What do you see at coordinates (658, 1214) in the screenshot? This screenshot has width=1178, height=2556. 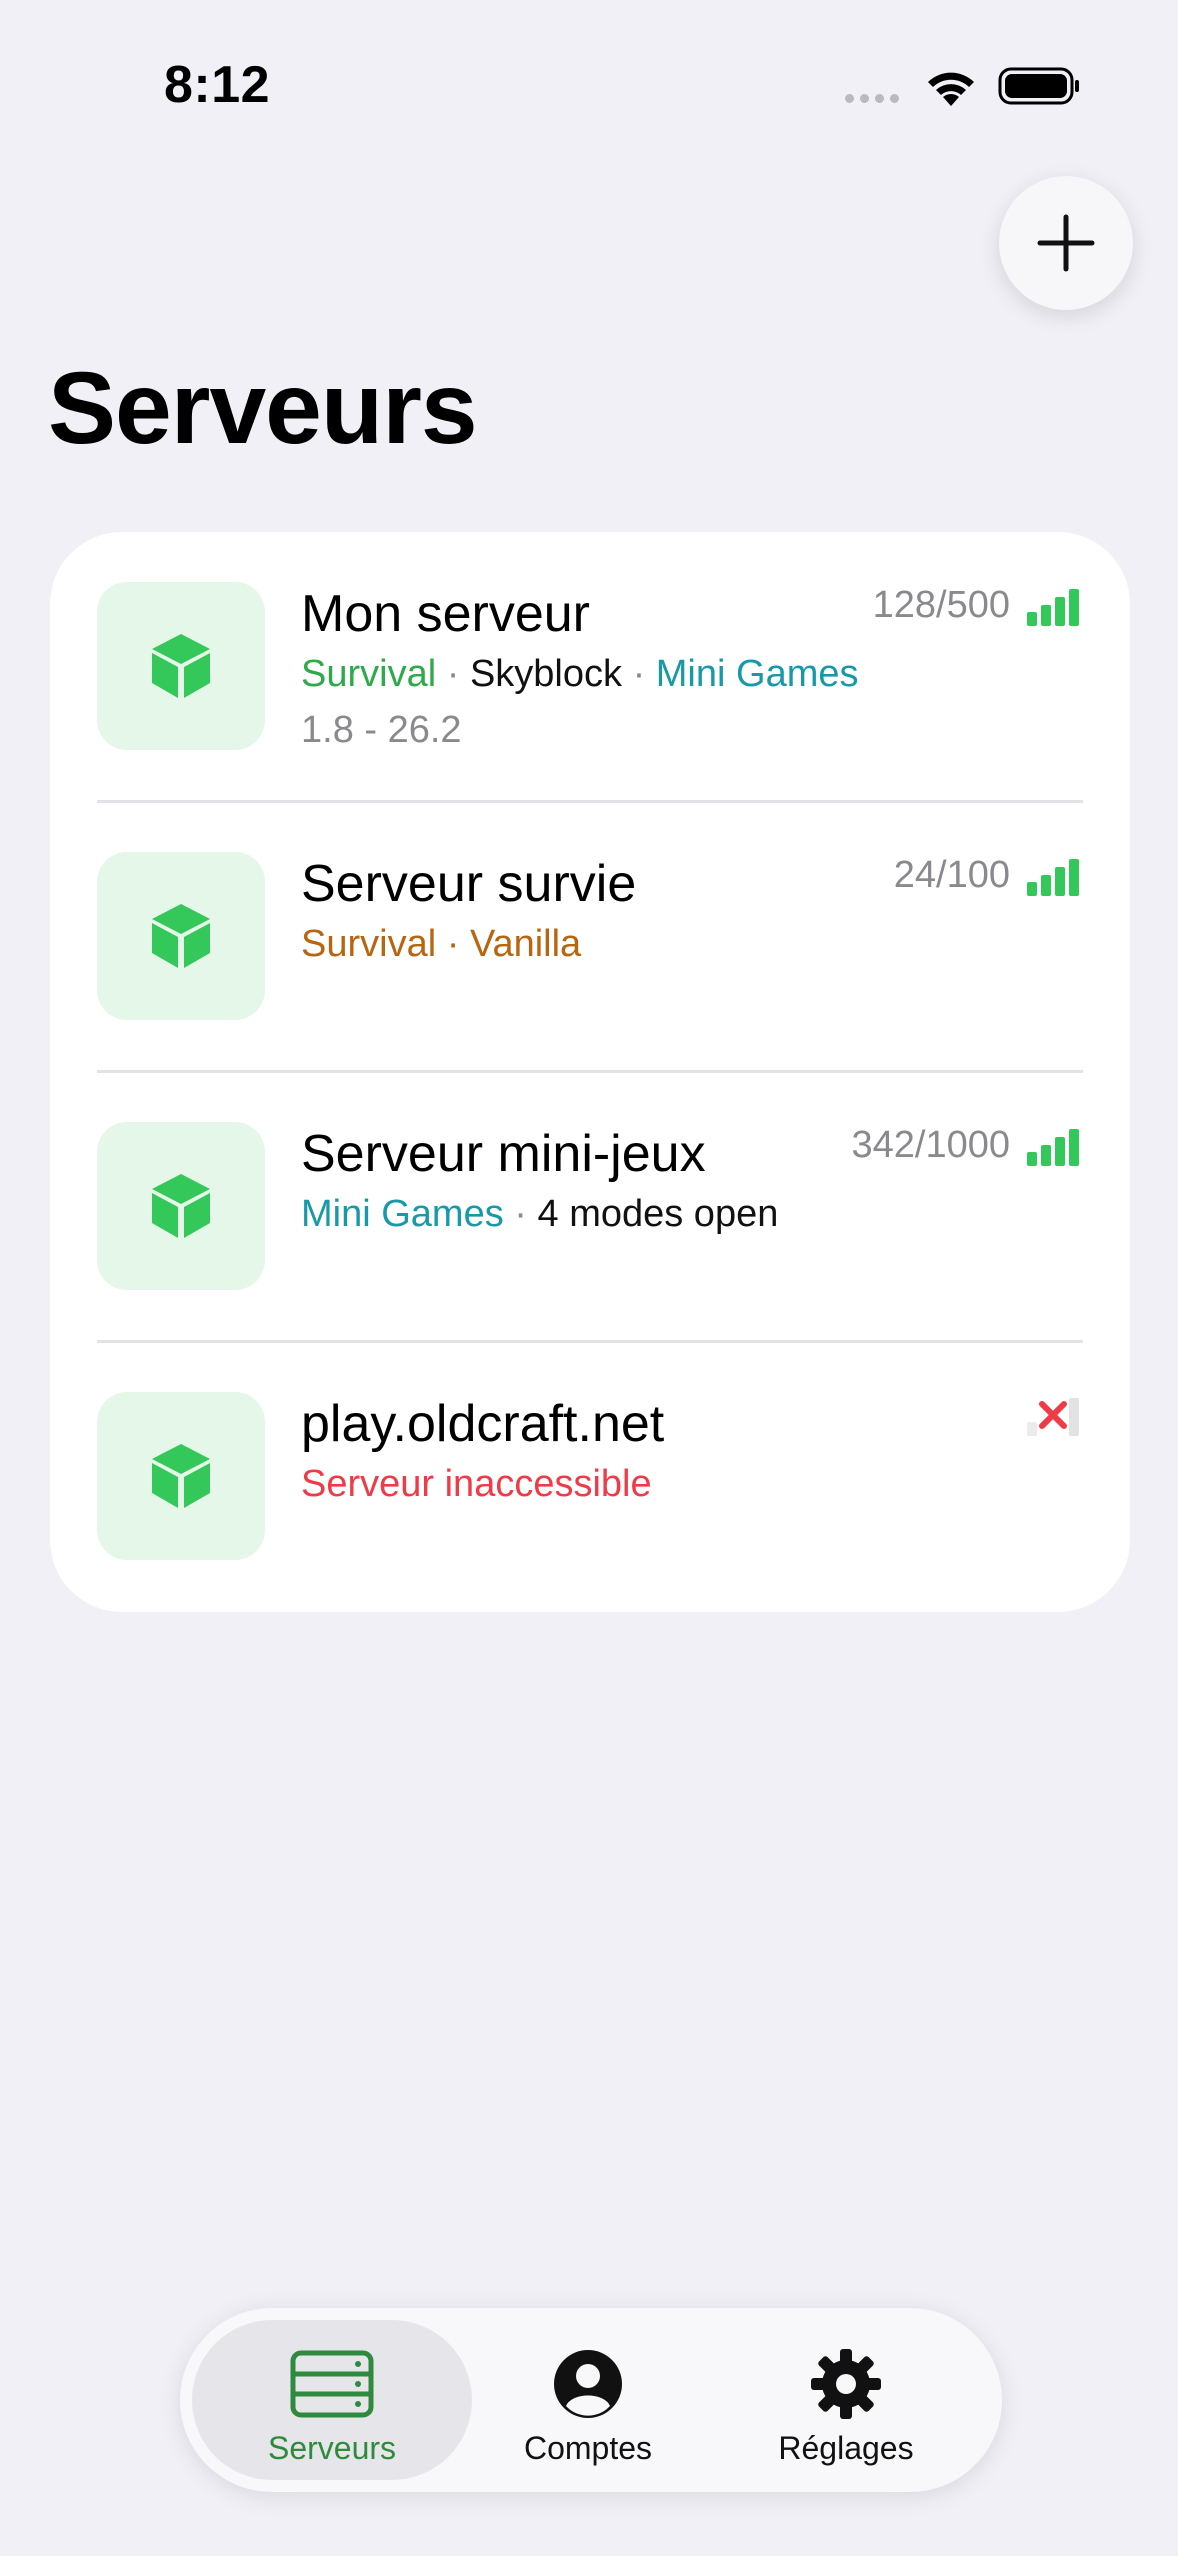 I see `server-tag: 4 modes open` at bounding box center [658, 1214].